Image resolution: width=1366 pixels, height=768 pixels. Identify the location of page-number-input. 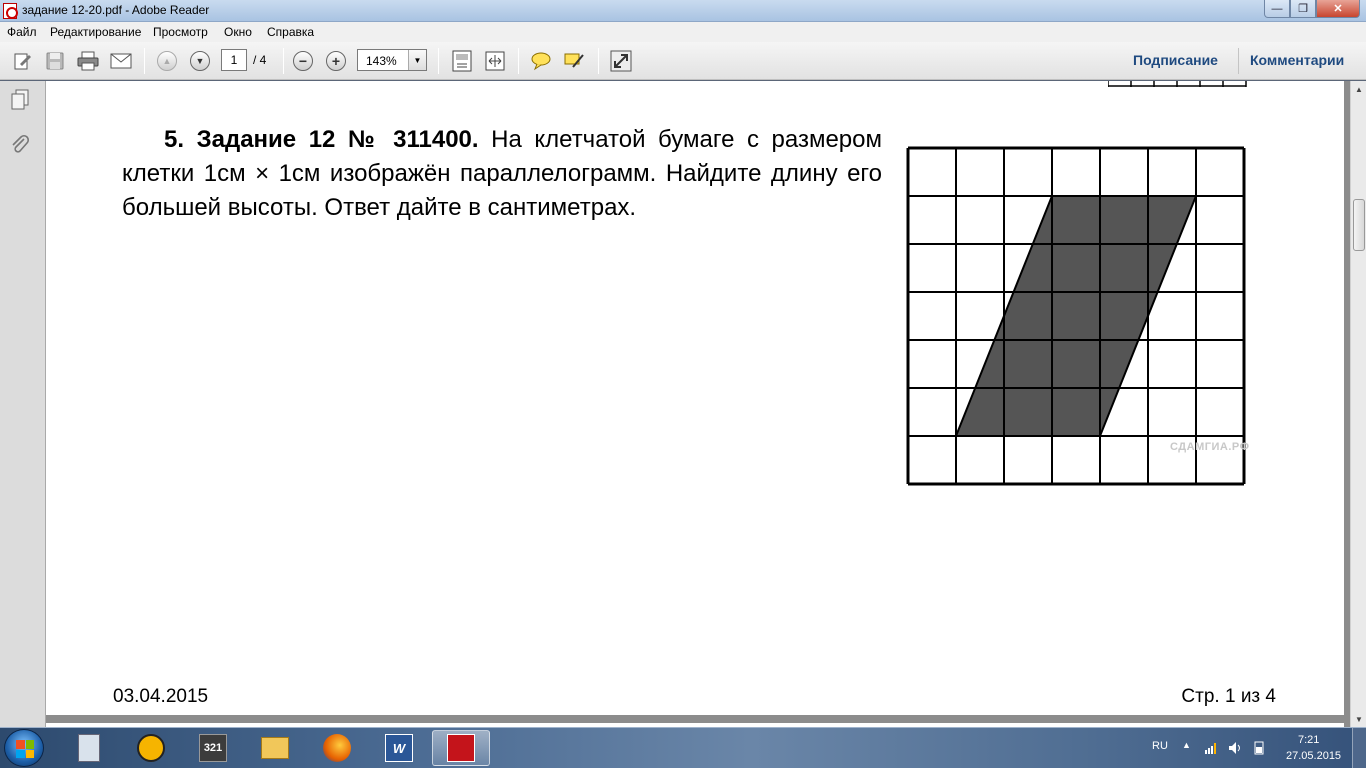
(234, 60).